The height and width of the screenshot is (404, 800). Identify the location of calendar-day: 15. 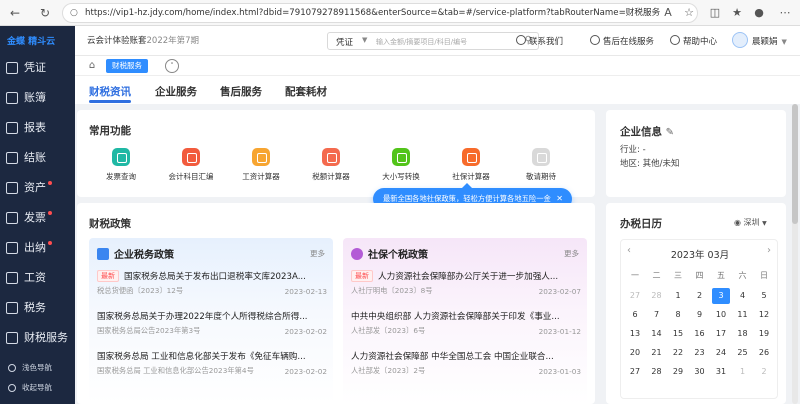
(678, 334).